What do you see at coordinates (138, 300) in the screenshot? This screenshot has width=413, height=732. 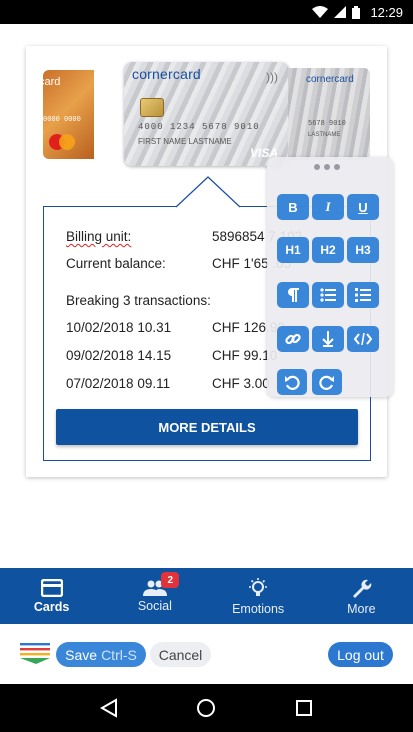 I see `transactions-heading: Breaking 3 transactions:` at bounding box center [138, 300].